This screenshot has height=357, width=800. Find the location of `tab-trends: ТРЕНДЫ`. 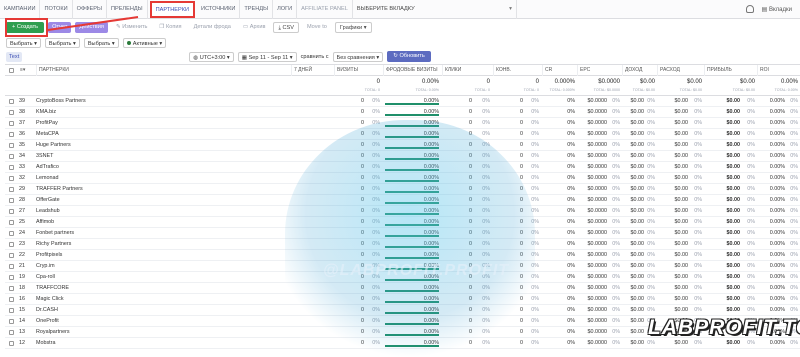

tab-trends: ТРЕНДЫ is located at coordinates (257, 9).